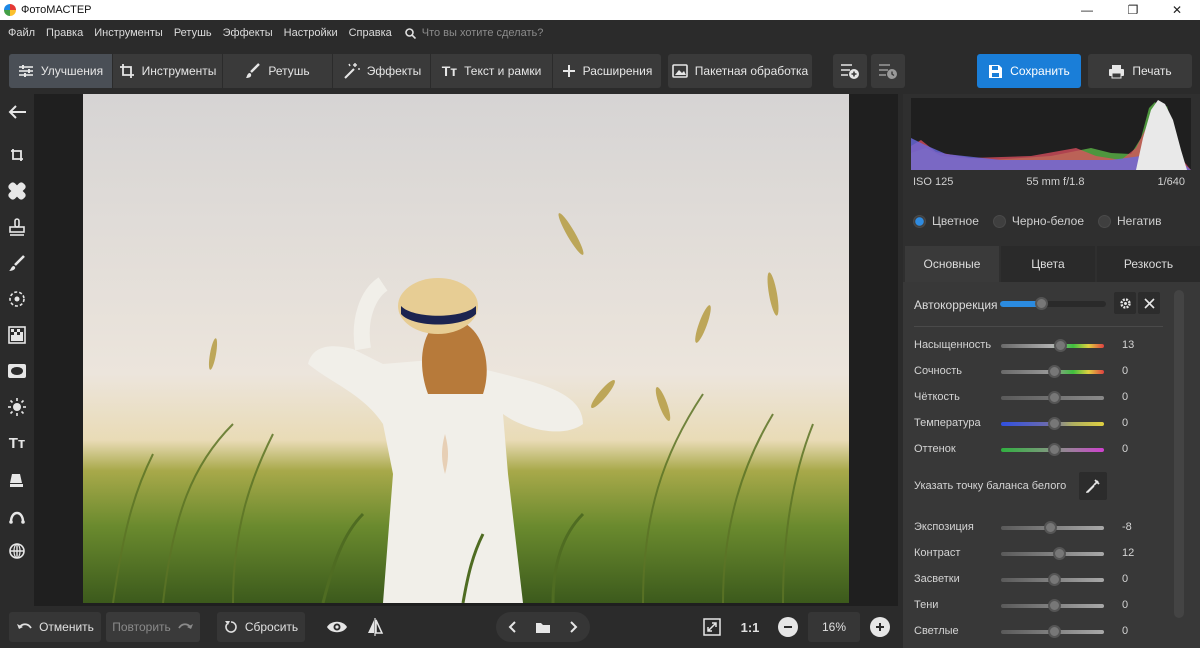 The image size is (1200, 648). Describe the element at coordinates (1059, 553) in the screenshot. I see `slider-contrast-thumb` at that location.